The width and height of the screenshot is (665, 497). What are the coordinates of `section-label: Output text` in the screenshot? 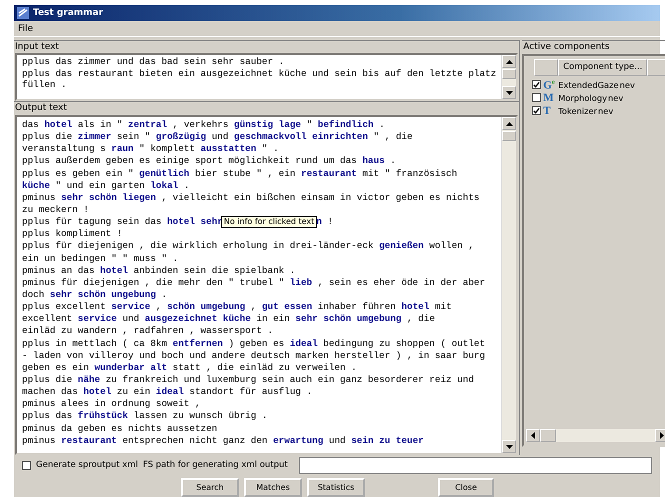 It's located at (267, 107).